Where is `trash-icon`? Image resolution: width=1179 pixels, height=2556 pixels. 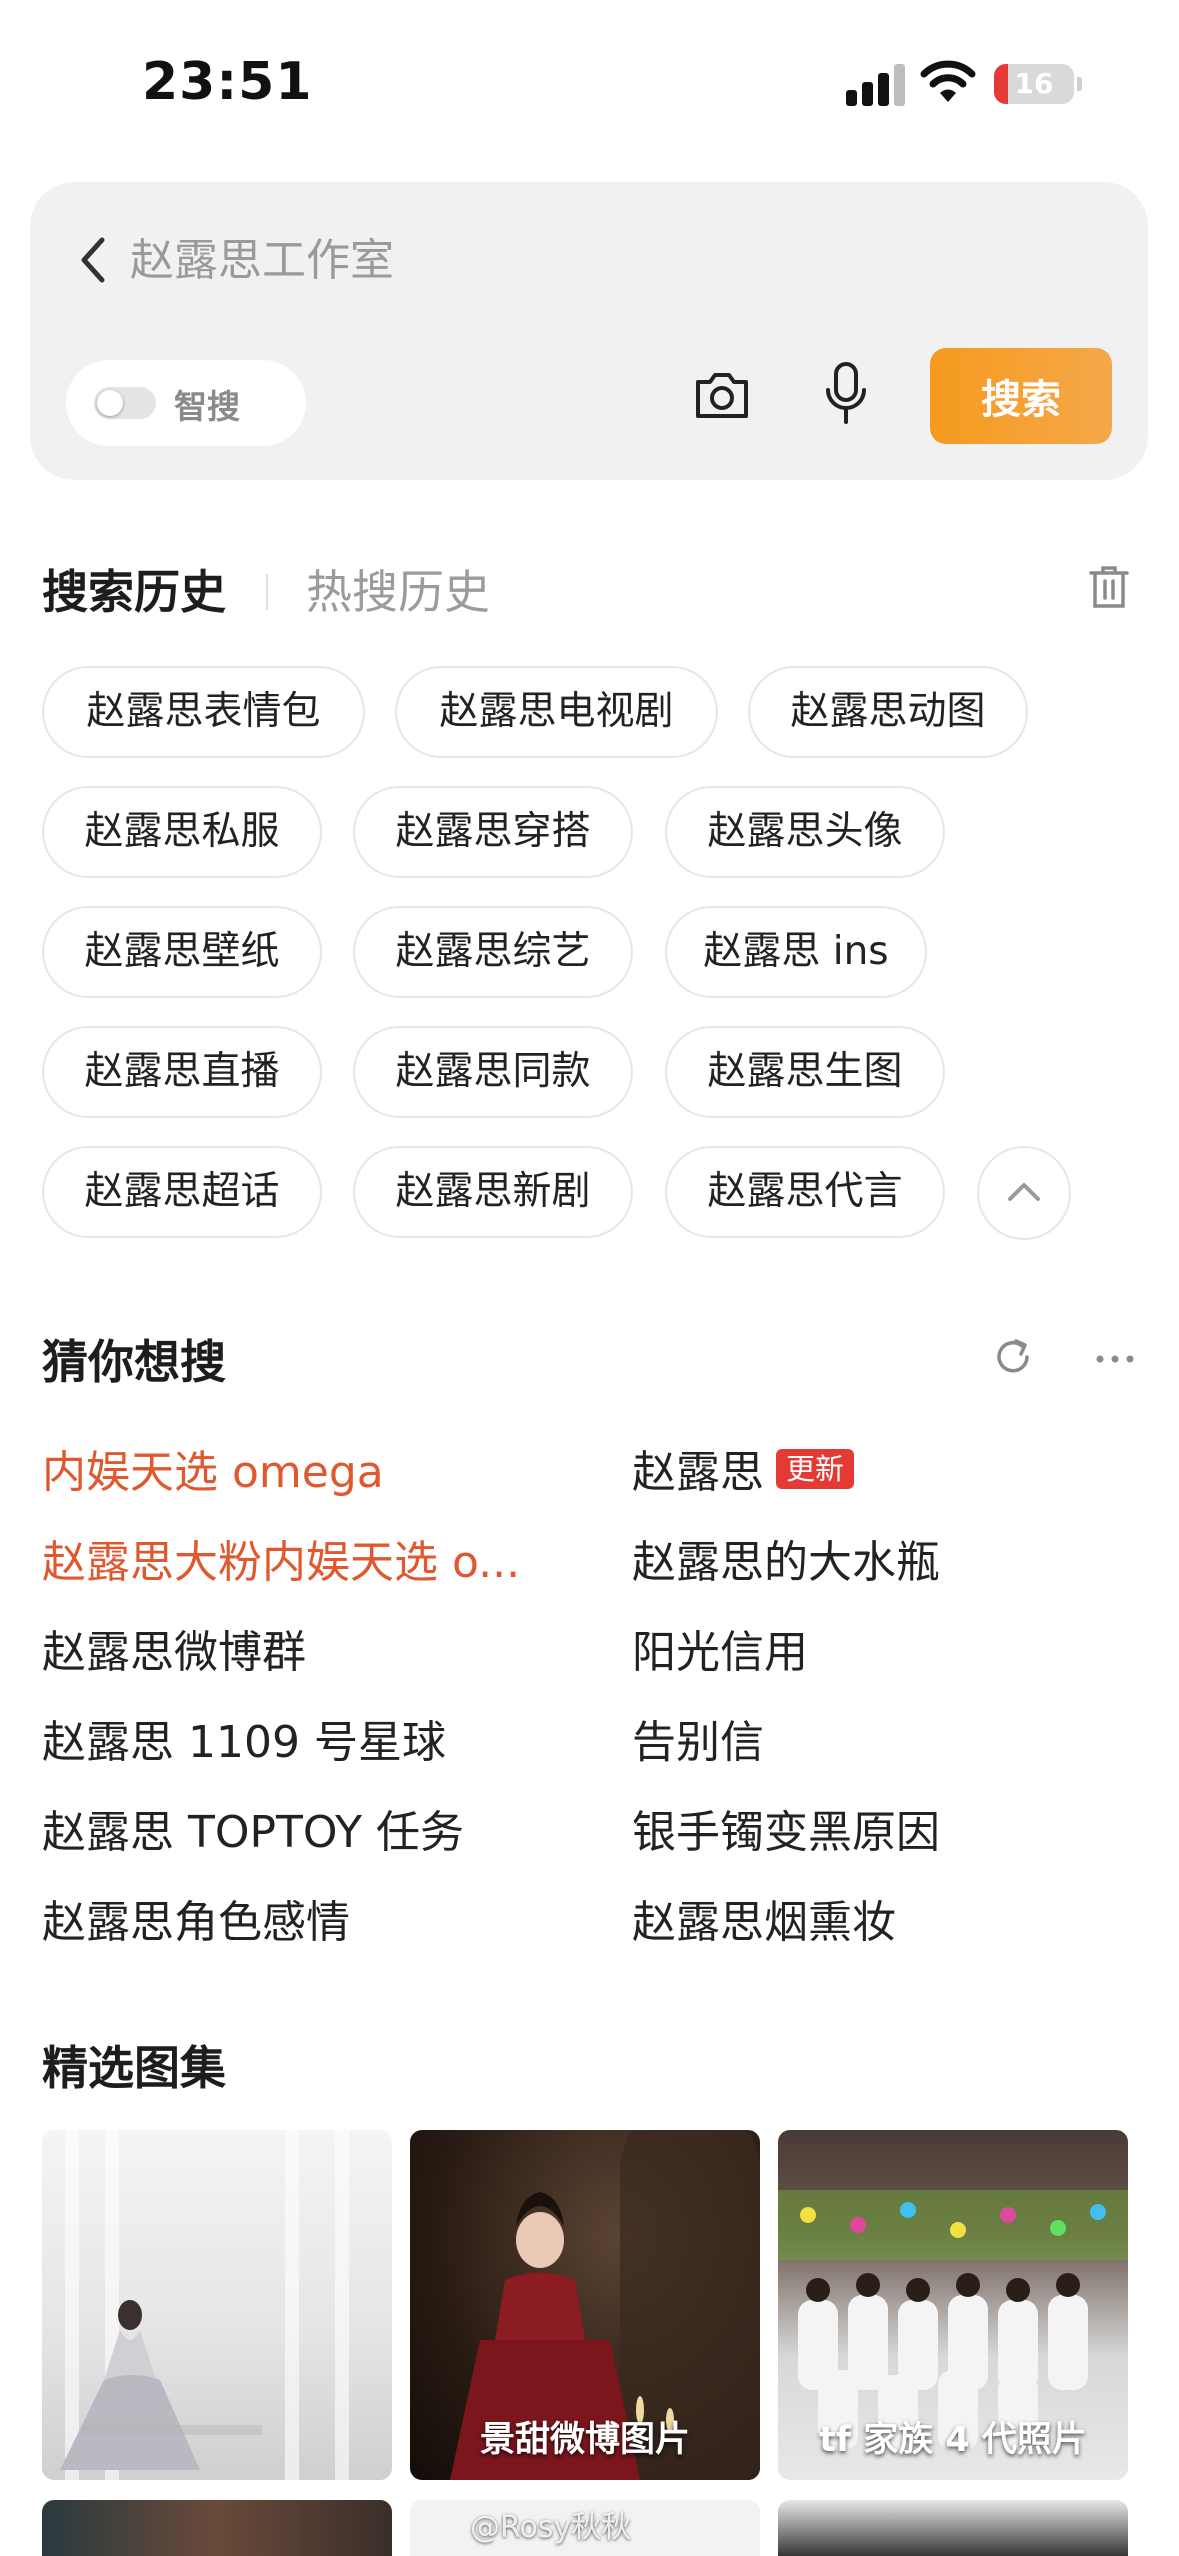
trash-icon is located at coordinates (1109, 587).